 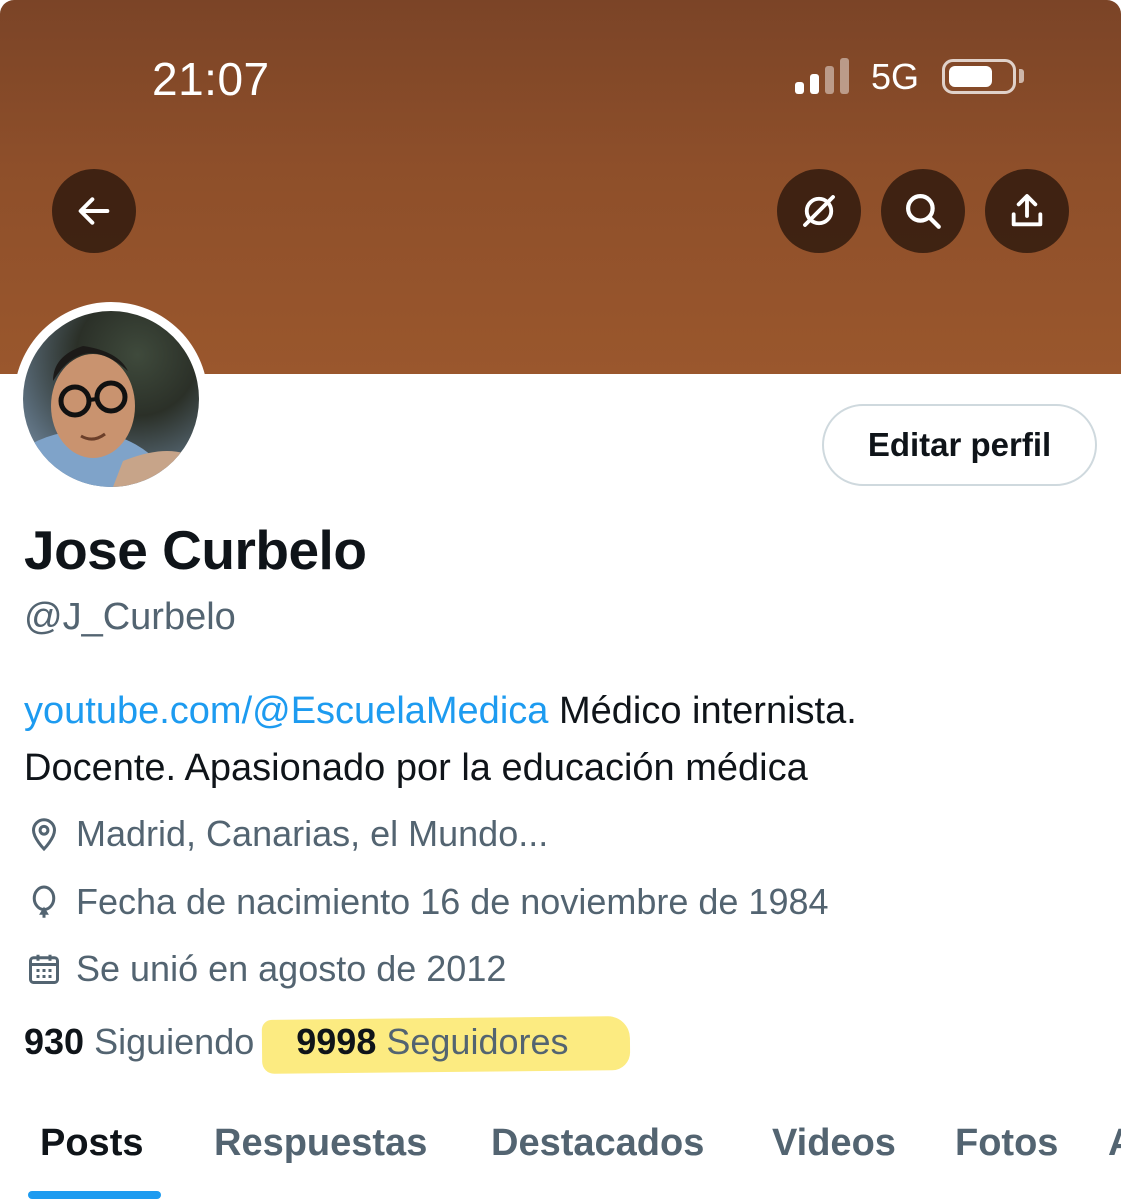 I want to click on tab-posts: Posts, so click(x=91, y=1143).